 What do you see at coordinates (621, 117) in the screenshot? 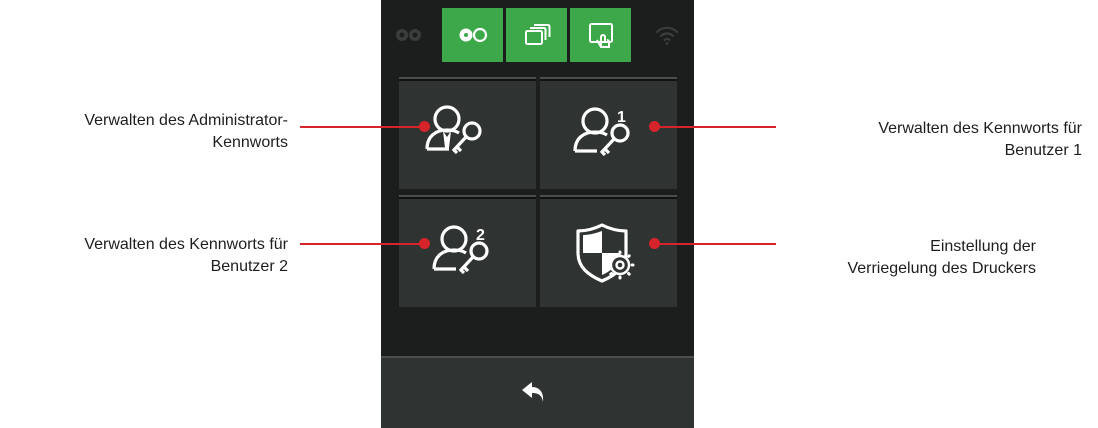
I see `svg-text: 1` at bounding box center [621, 117].